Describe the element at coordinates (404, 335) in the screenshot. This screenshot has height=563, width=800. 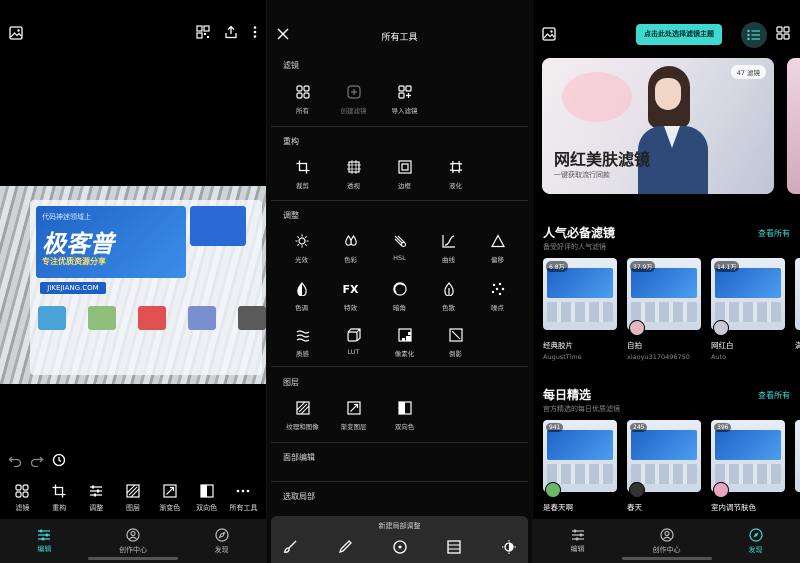
I see `pixelate-icon` at that location.